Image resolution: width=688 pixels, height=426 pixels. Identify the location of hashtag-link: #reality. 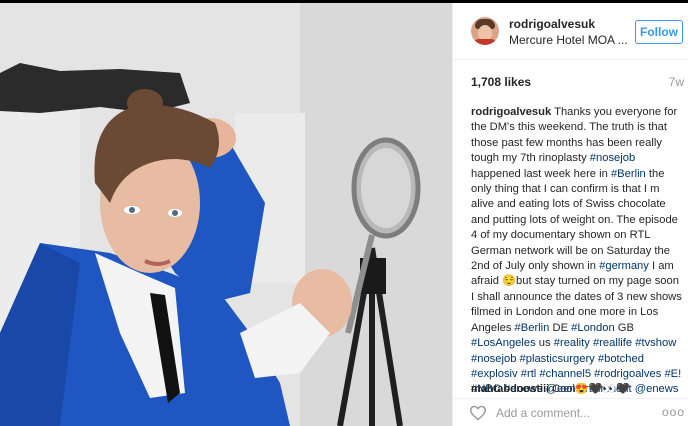
(572, 343).